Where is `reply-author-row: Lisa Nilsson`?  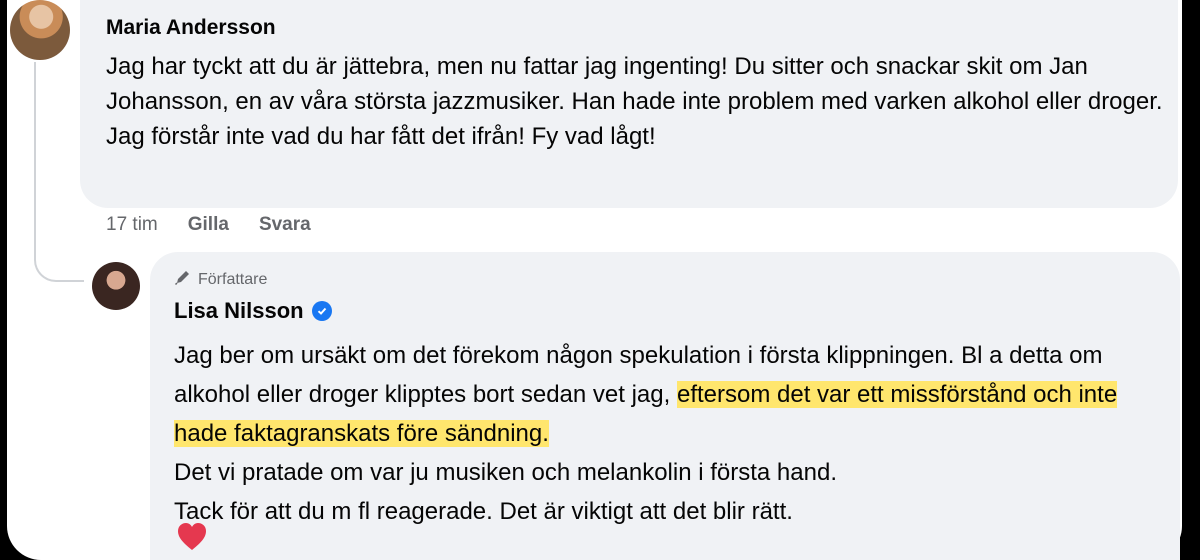
reply-author-row: Lisa Nilsson is located at coordinates (253, 311).